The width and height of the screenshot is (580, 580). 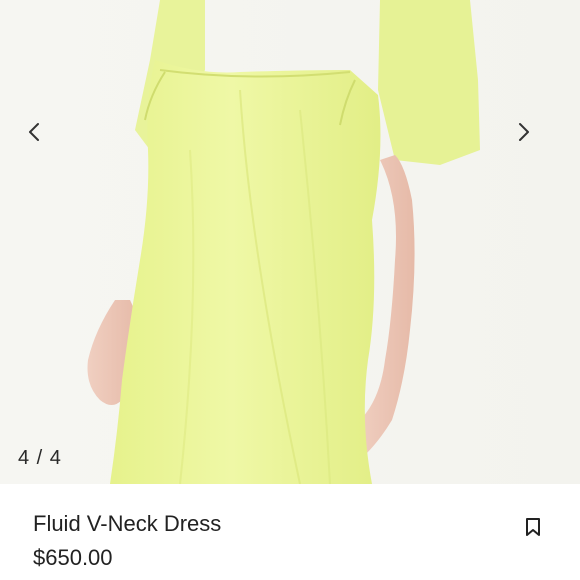 I want to click on chevron-left-icon, so click(x=34, y=132).